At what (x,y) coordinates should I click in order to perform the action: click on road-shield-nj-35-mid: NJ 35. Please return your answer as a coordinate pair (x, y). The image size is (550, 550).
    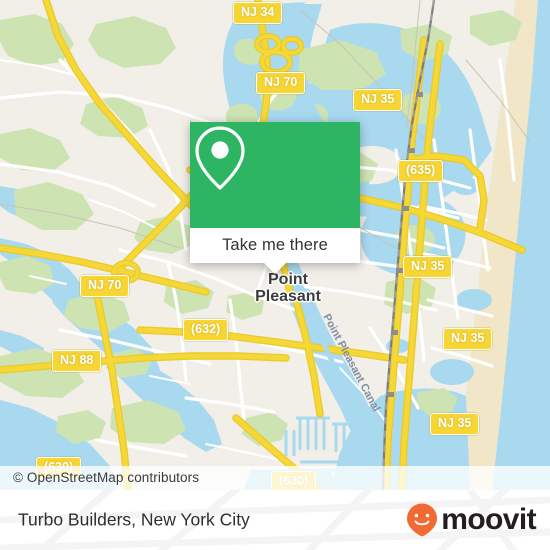
    Looking at the image, I should click on (428, 267).